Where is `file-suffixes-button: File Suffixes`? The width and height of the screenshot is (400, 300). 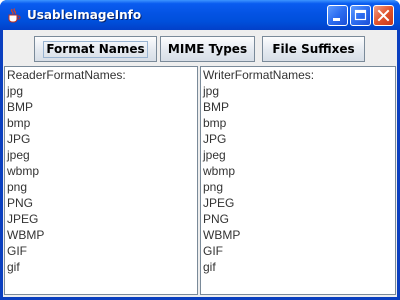
file-suffixes-button: File Suffixes is located at coordinates (313, 49).